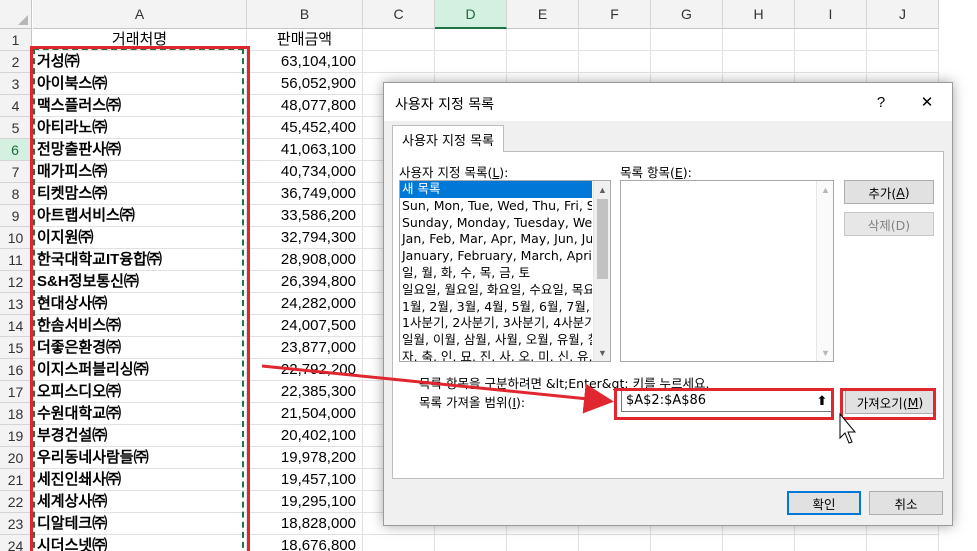 This screenshot has height=551, width=977. What do you see at coordinates (305, 128) in the screenshot?
I see `cell-sales-amount: 45,452,400` at bounding box center [305, 128].